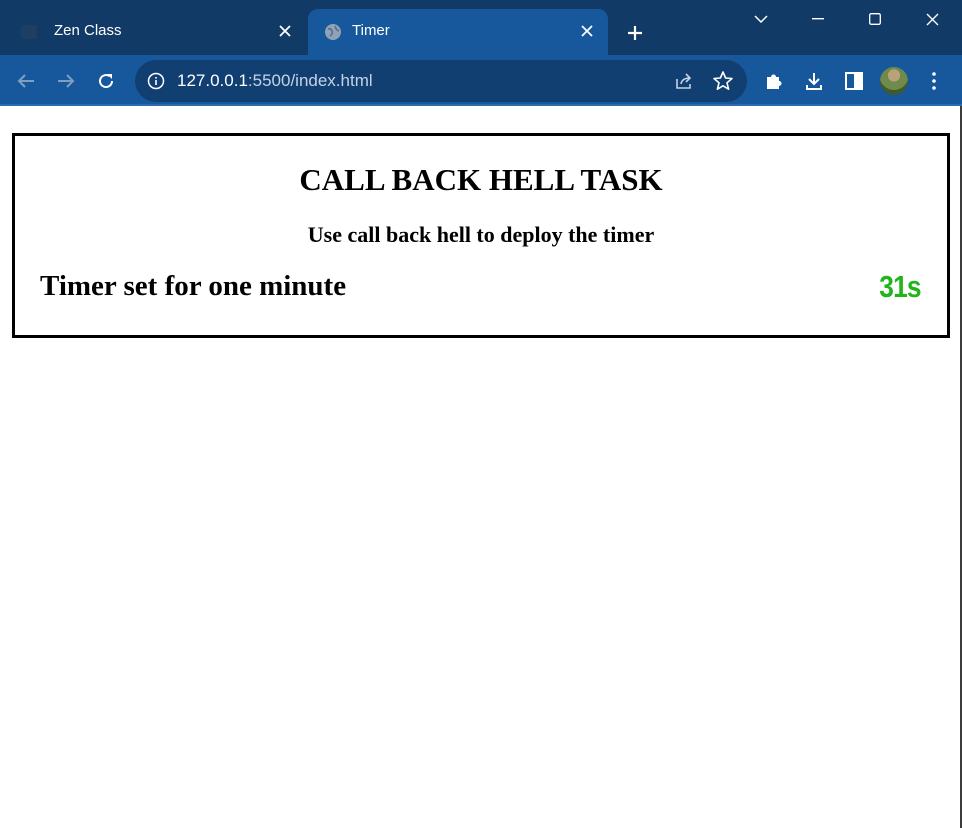 This screenshot has height=828, width=962. What do you see at coordinates (193, 286) in the screenshot?
I see `timer-label: Timer set for one minute` at bounding box center [193, 286].